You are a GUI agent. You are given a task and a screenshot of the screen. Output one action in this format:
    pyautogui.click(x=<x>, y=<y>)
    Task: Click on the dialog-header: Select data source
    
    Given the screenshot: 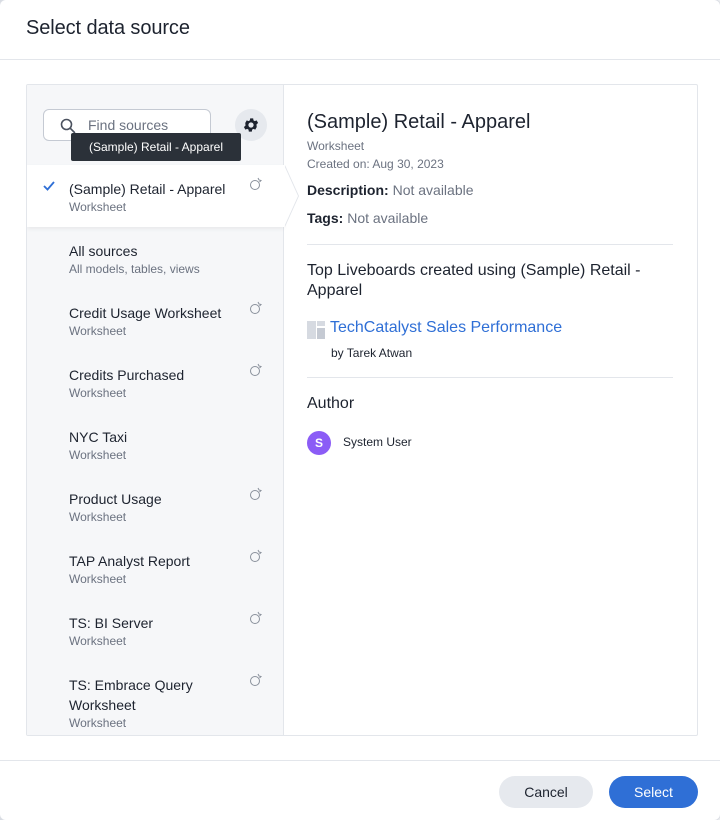 What is the action you would take?
    pyautogui.click(x=360, y=30)
    